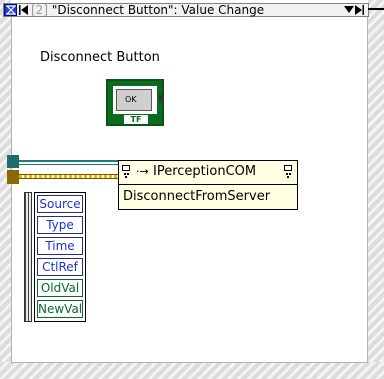  Describe the element at coordinates (376, 189) in the screenshot. I see `structure-border-right` at that location.